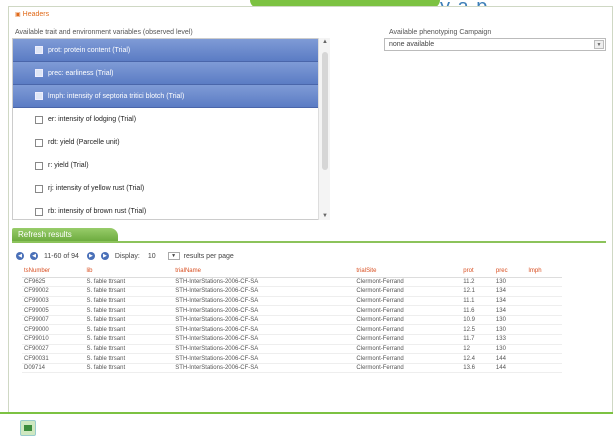 The image size is (613, 447). I want to click on table-cell: 133, so click(510, 339).